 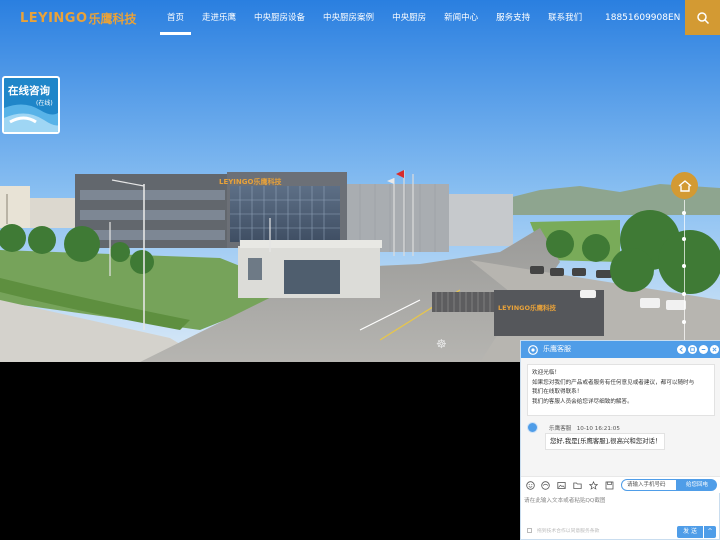 What do you see at coordinates (54, 18) in the screenshot?
I see `logo-latin: LEYINGO` at bounding box center [54, 18].